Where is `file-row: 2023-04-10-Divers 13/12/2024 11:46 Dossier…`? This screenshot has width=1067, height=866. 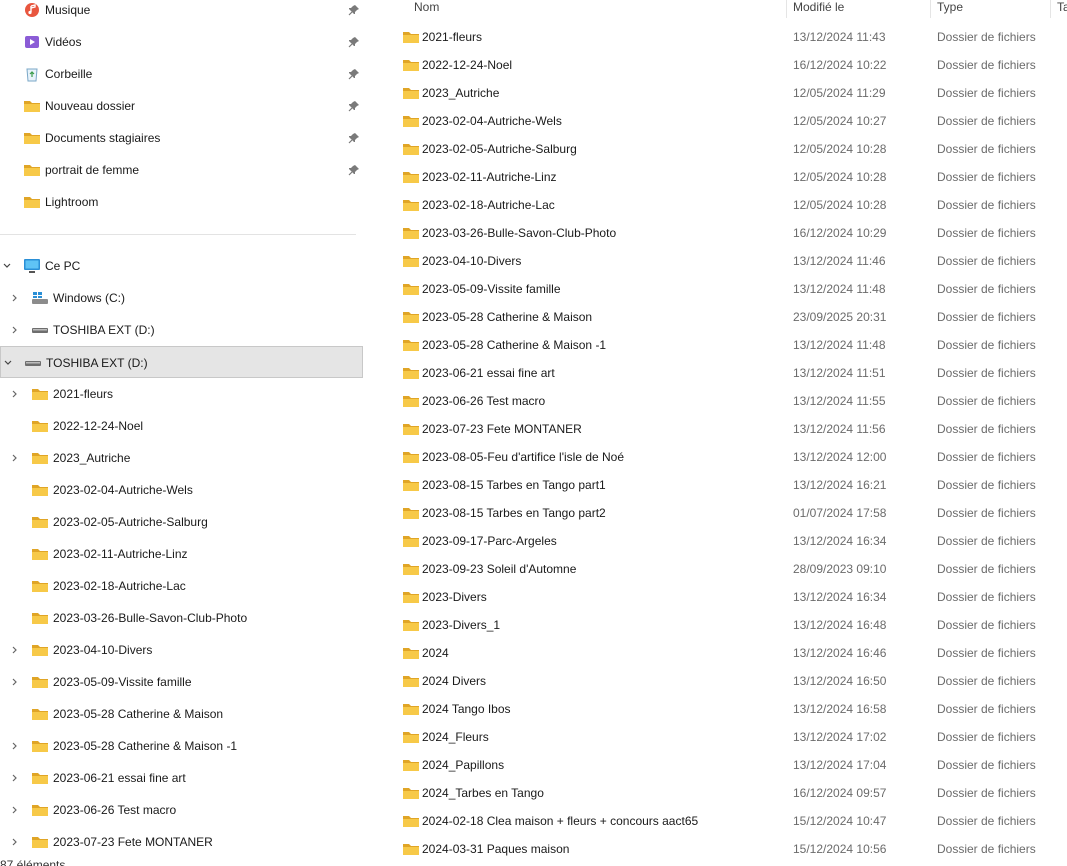 file-row: 2023-04-10-Divers 13/12/2024 11:46 Dossier… is located at coordinates (723, 261).